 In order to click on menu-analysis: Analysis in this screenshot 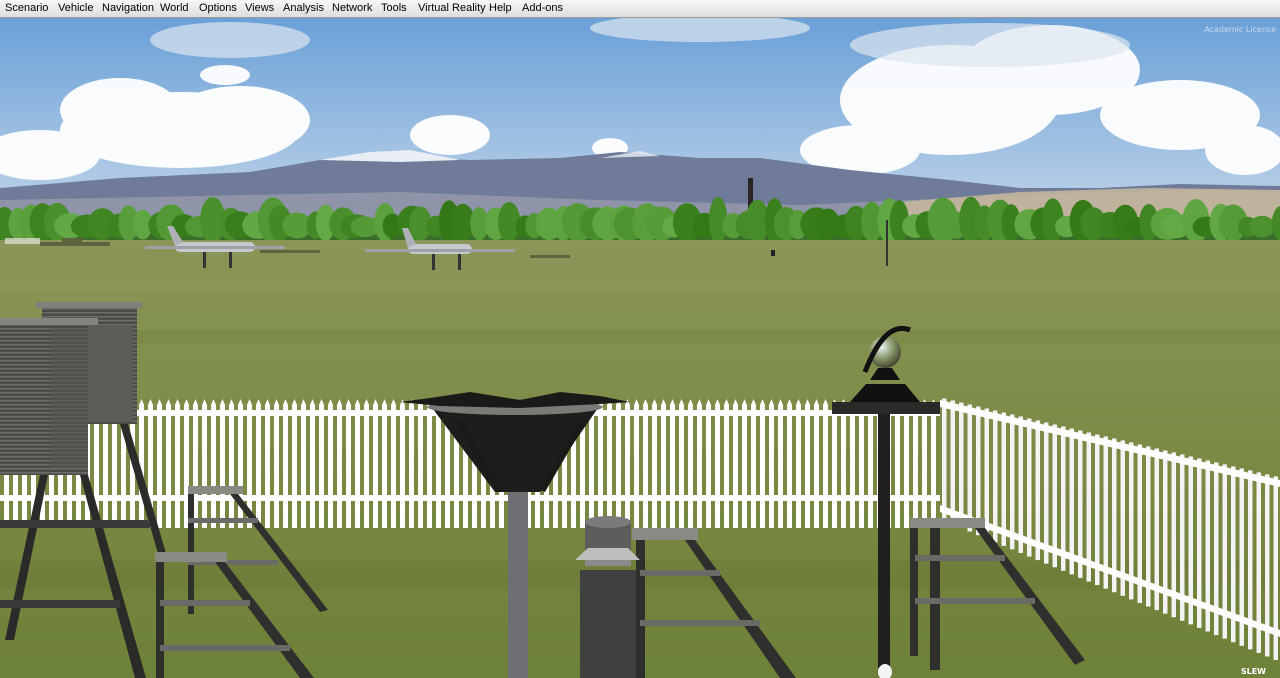, I will do `click(303, 8)`.